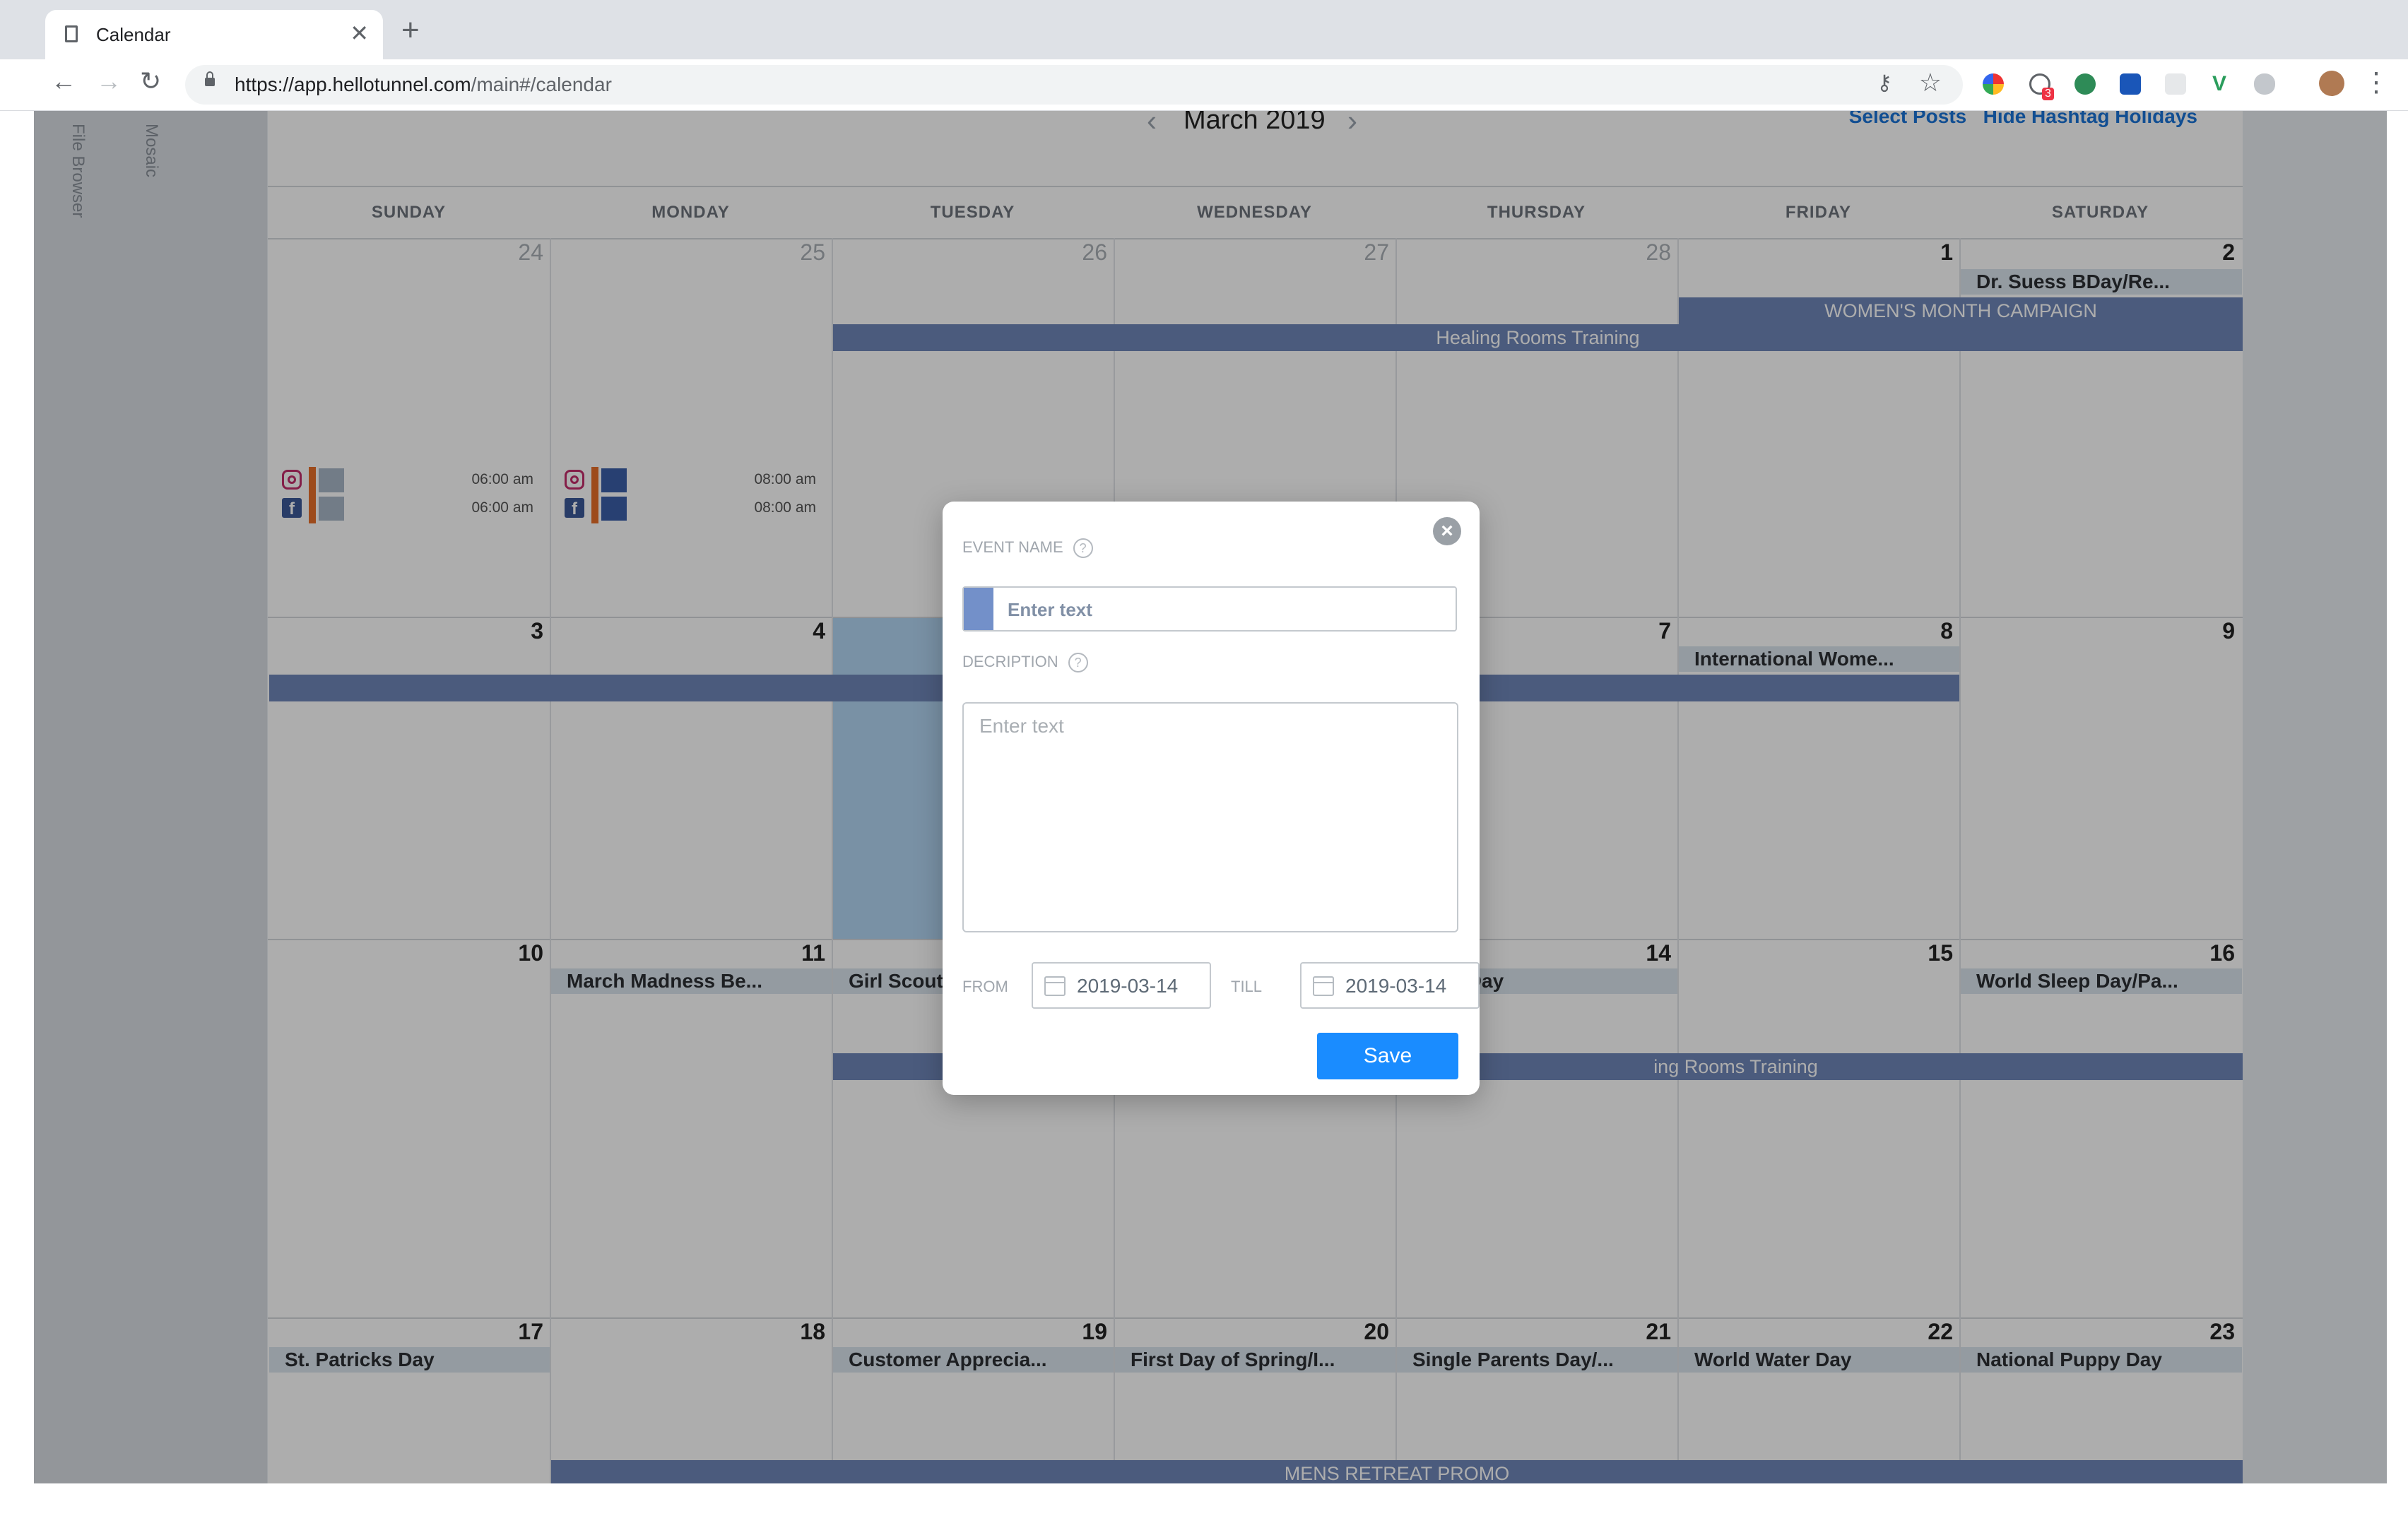  I want to click on from-date-field: 2019-03-14, so click(1121, 985).